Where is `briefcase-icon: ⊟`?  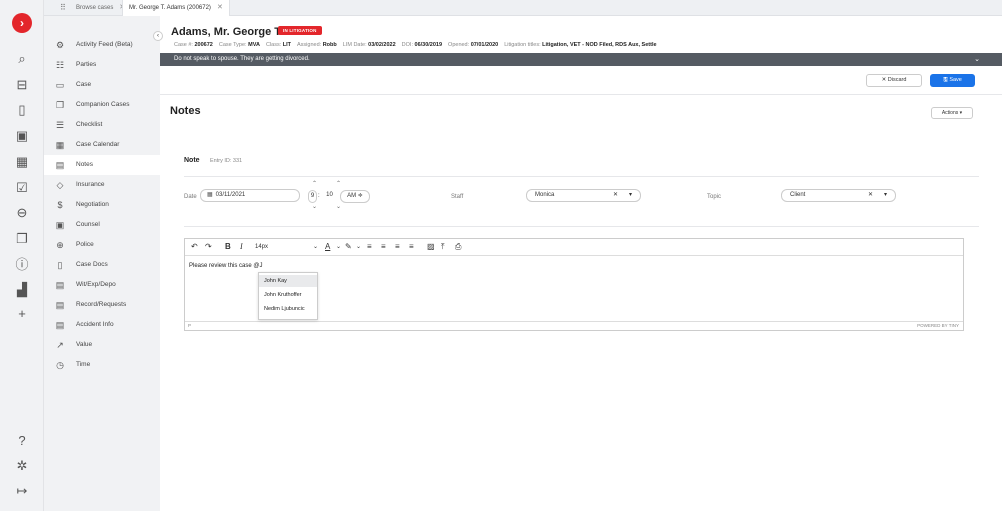 briefcase-icon: ⊟ is located at coordinates (22, 85).